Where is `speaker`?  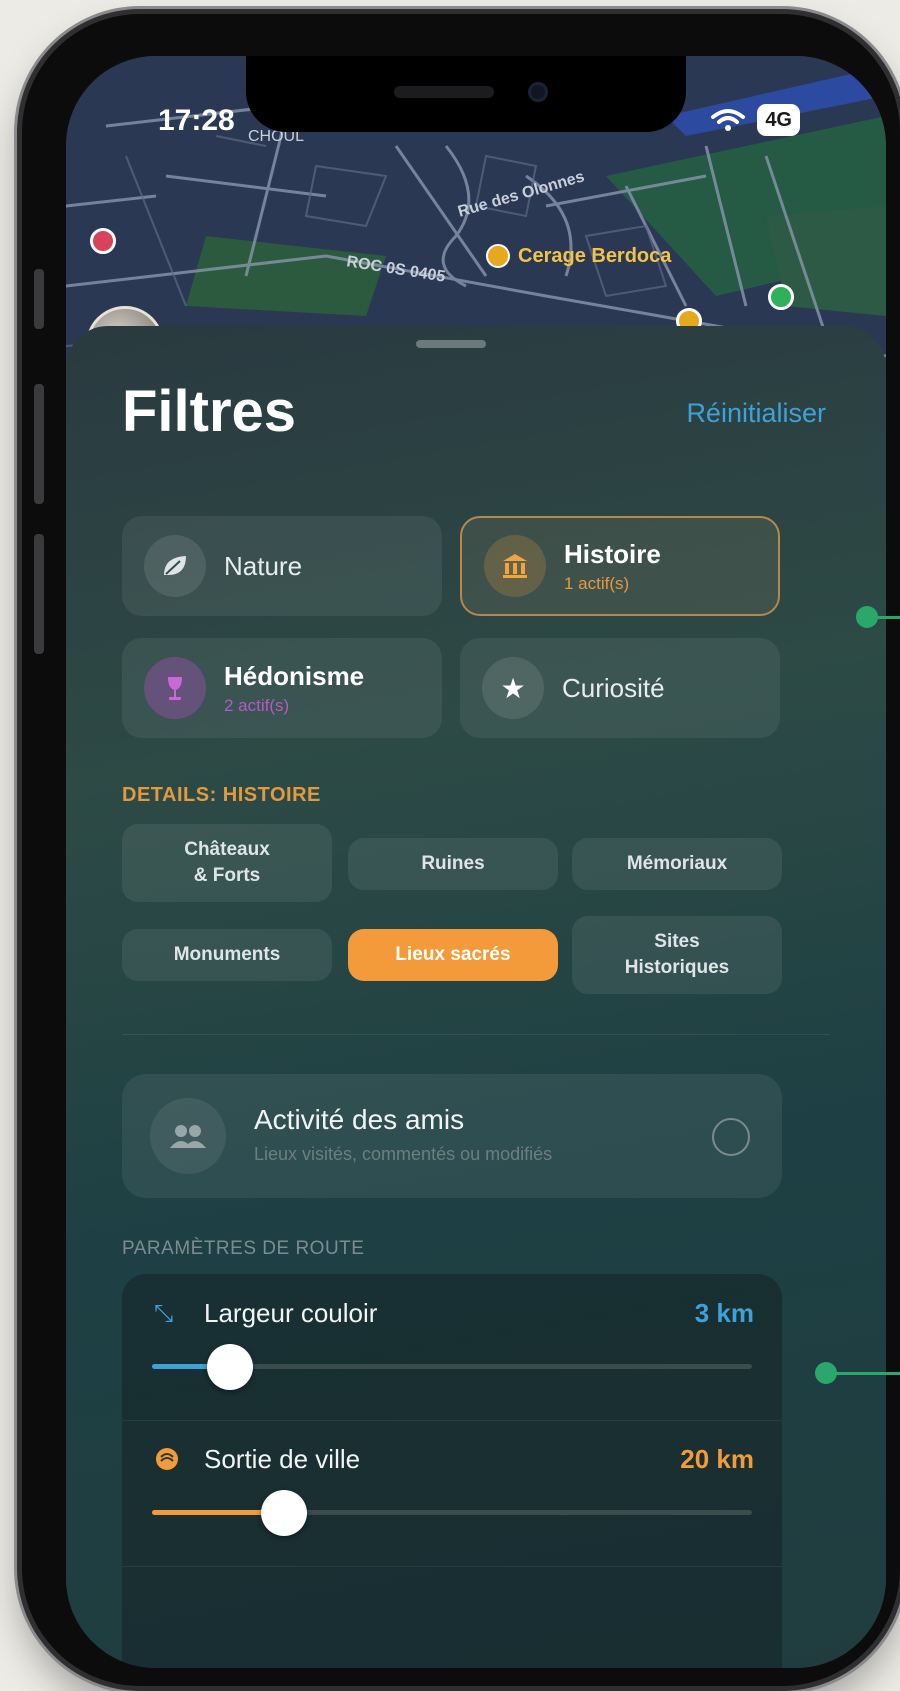
speaker is located at coordinates (444, 92).